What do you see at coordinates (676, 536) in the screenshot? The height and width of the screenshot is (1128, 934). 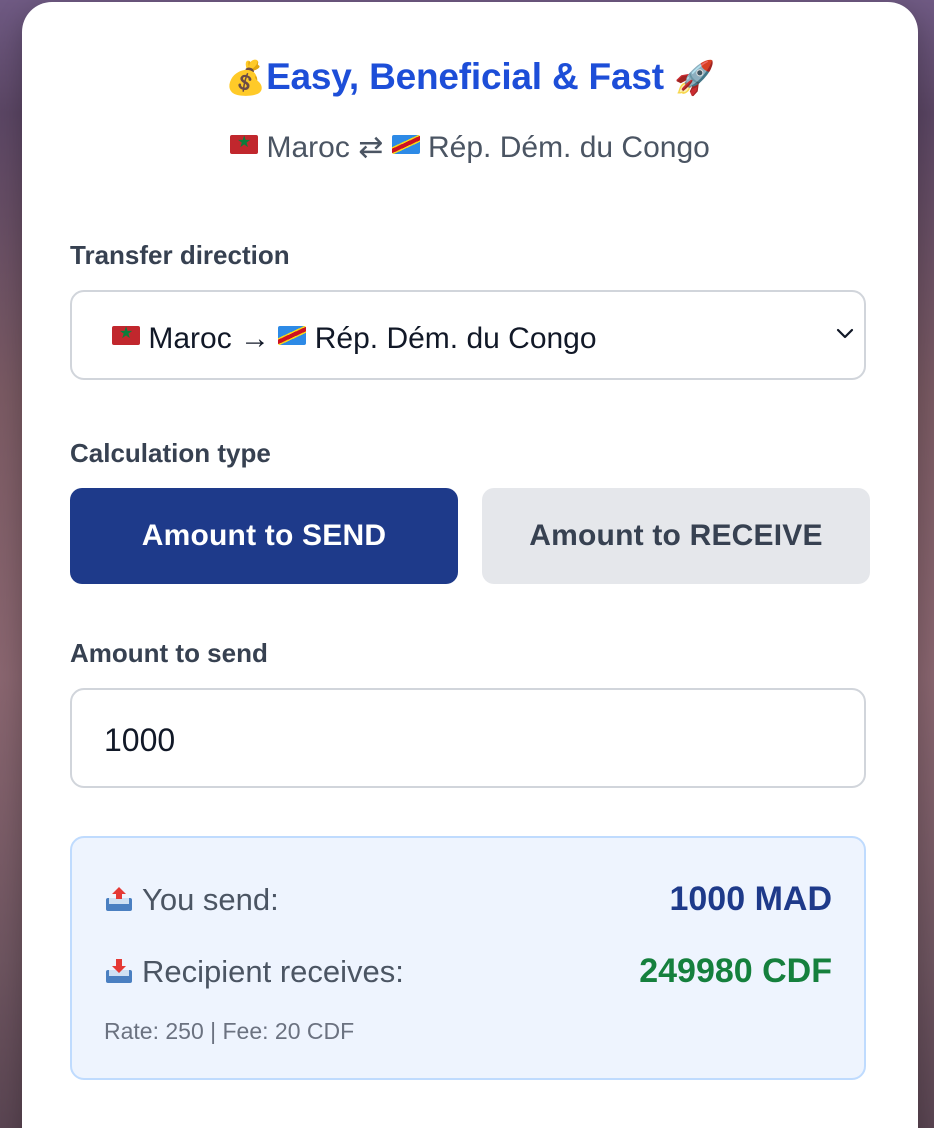 I see `amount-to-receive-button: Amount to RECEIVE` at bounding box center [676, 536].